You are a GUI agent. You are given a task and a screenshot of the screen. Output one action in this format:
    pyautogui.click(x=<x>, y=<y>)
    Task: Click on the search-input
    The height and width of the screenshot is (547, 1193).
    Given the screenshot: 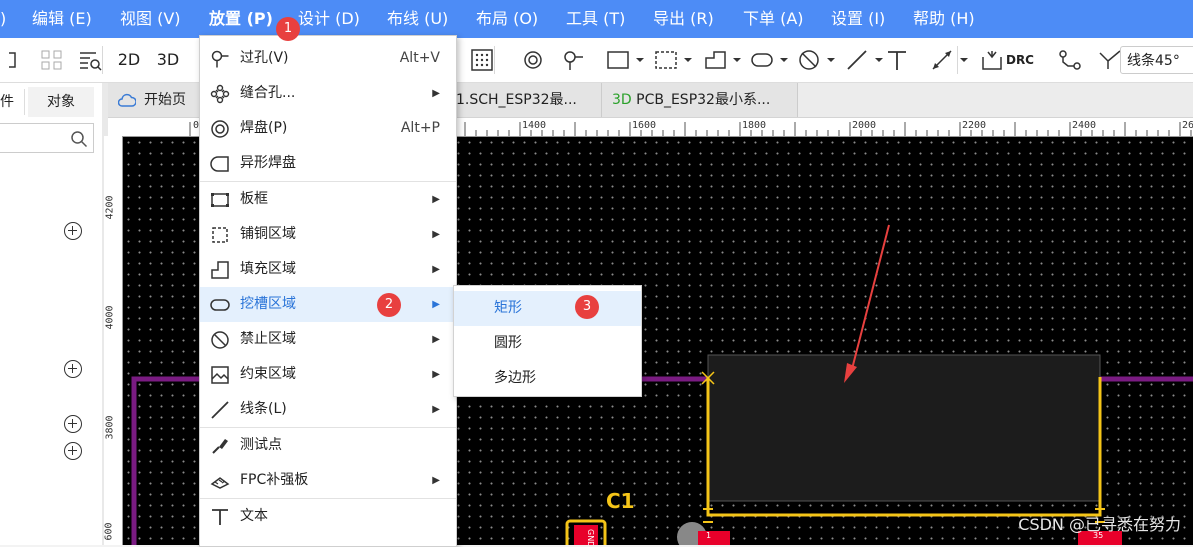 What is the action you would take?
    pyautogui.click(x=47, y=138)
    